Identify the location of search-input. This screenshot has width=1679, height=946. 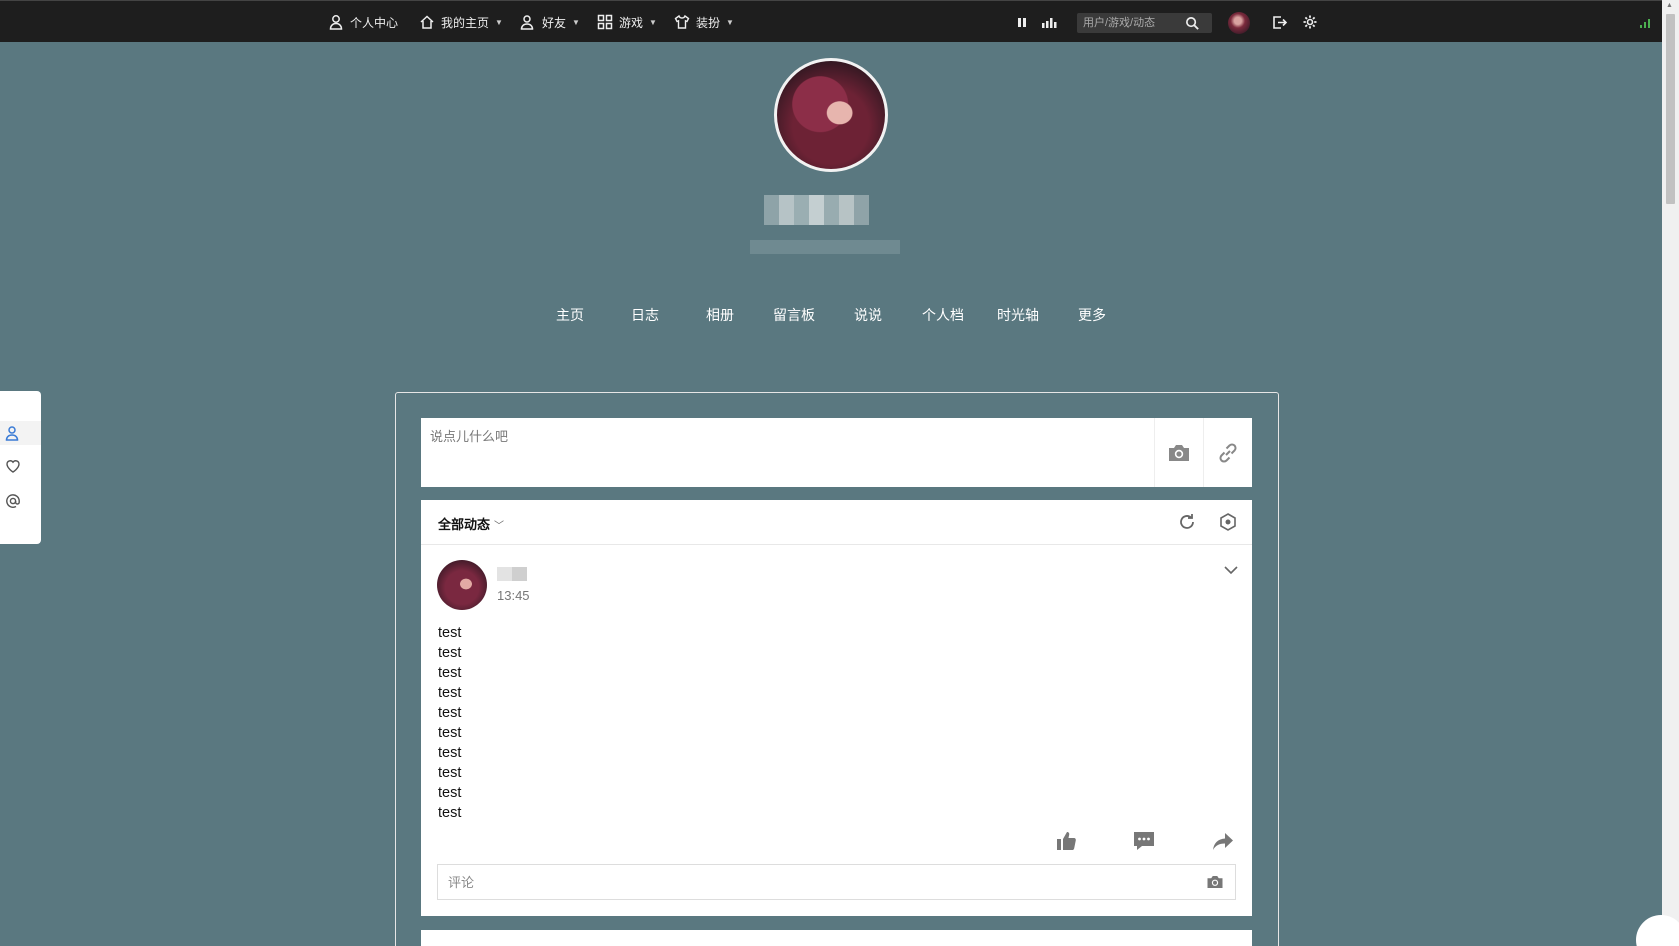
(1131, 23).